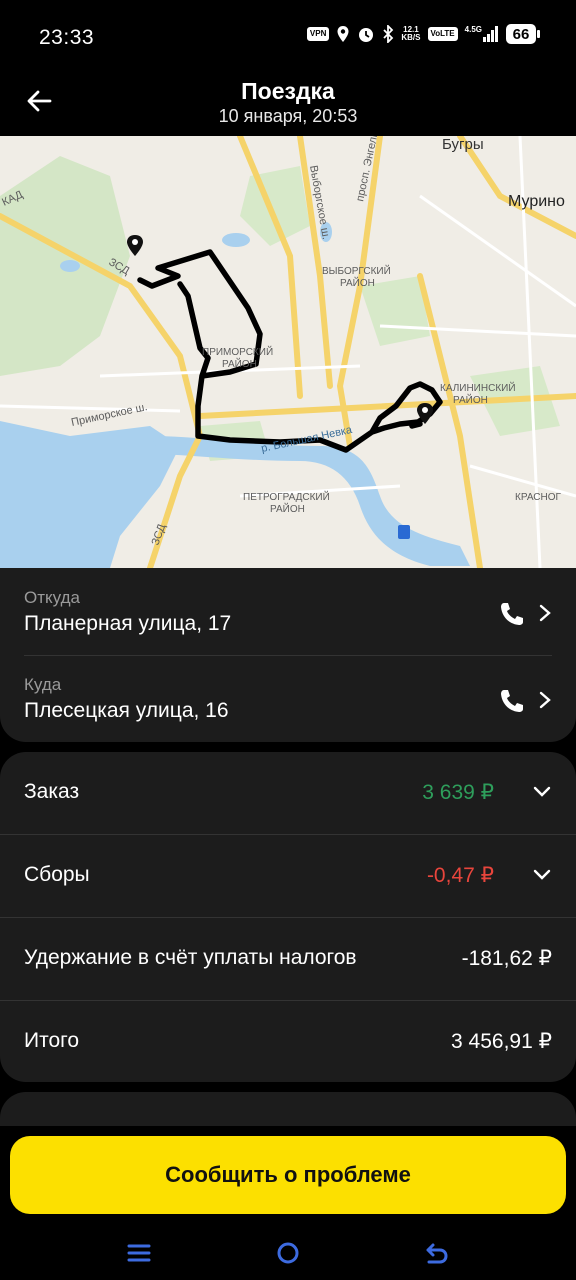 The image size is (576, 1280). Describe the element at coordinates (460, 875) in the screenshot. I see `fees-value: -0,47 ₽` at that location.